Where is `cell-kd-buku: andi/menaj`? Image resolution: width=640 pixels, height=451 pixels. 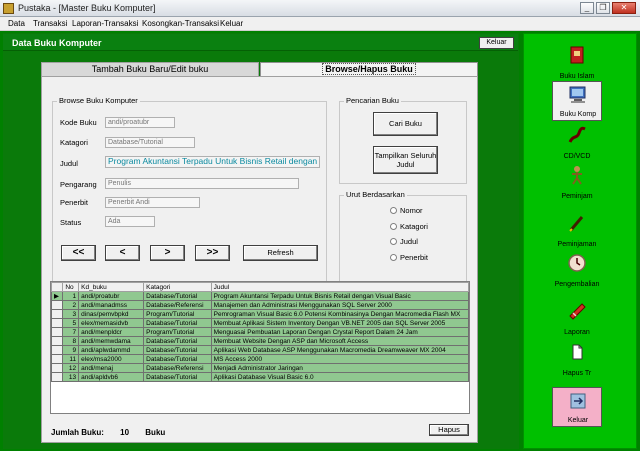 cell-kd-buku: andi/menaj is located at coordinates (111, 368).